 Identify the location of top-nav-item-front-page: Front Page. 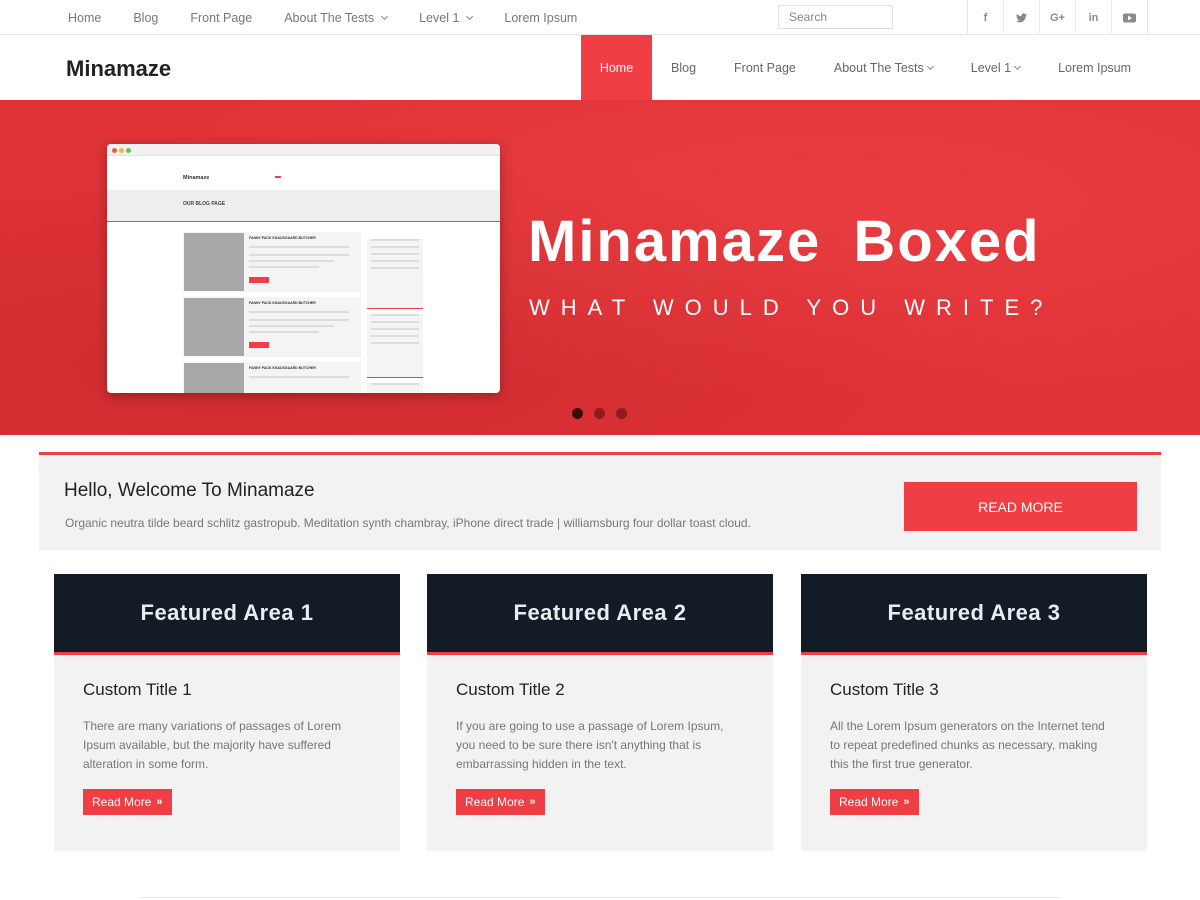
(221, 17).